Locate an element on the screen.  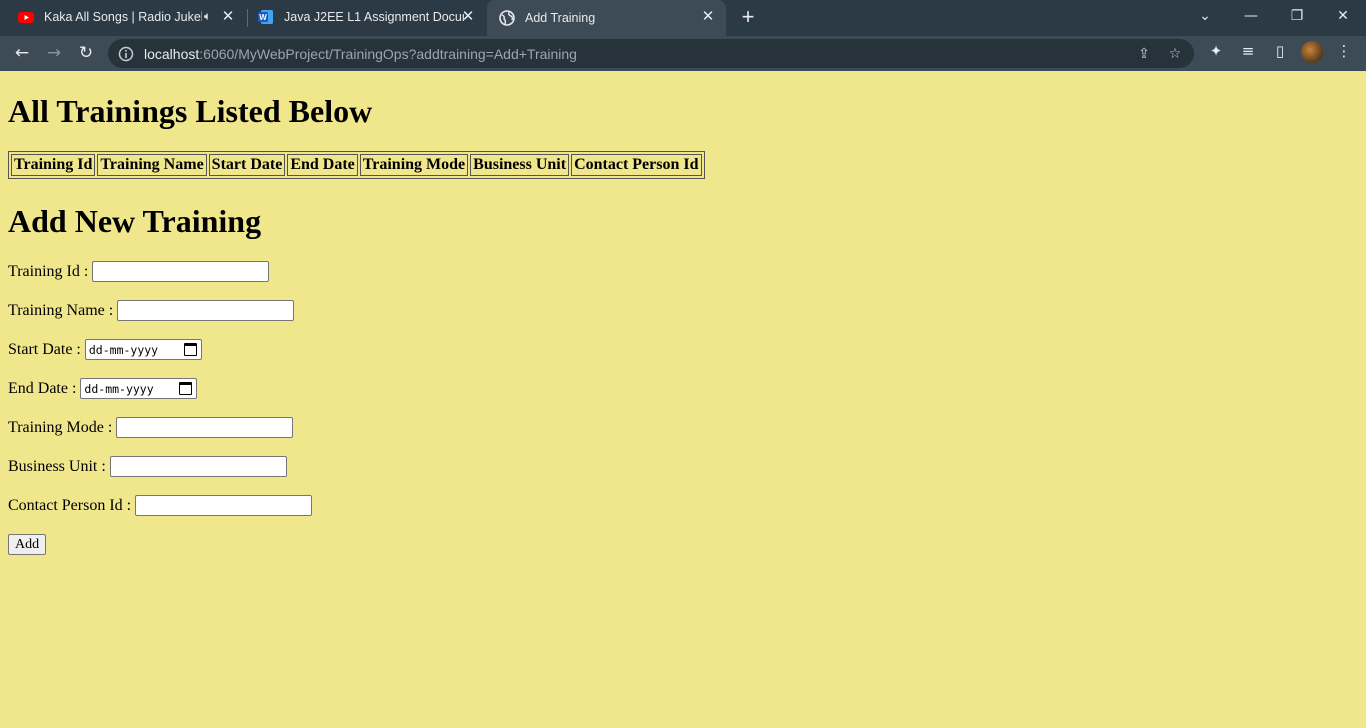
start-date-row: Start Date : dd-mm-yyyy is located at coordinates (105, 349).